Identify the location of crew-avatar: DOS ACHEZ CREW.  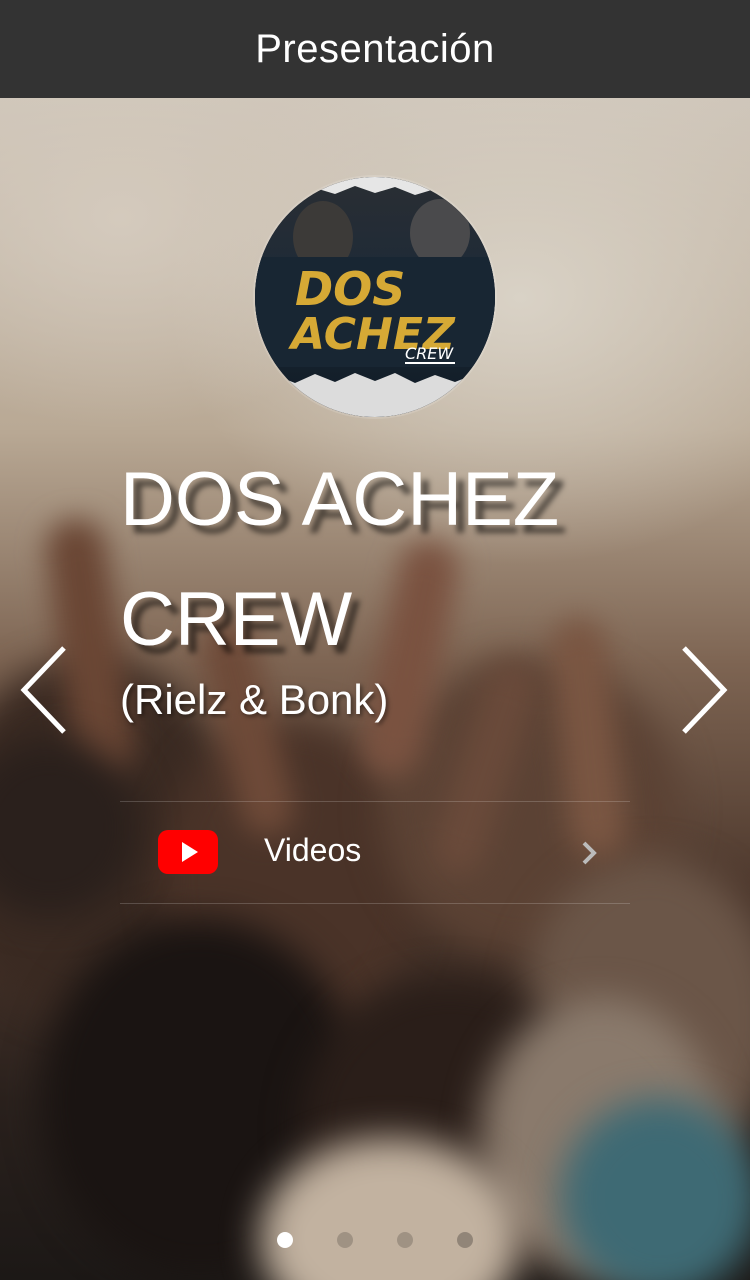
(375, 297).